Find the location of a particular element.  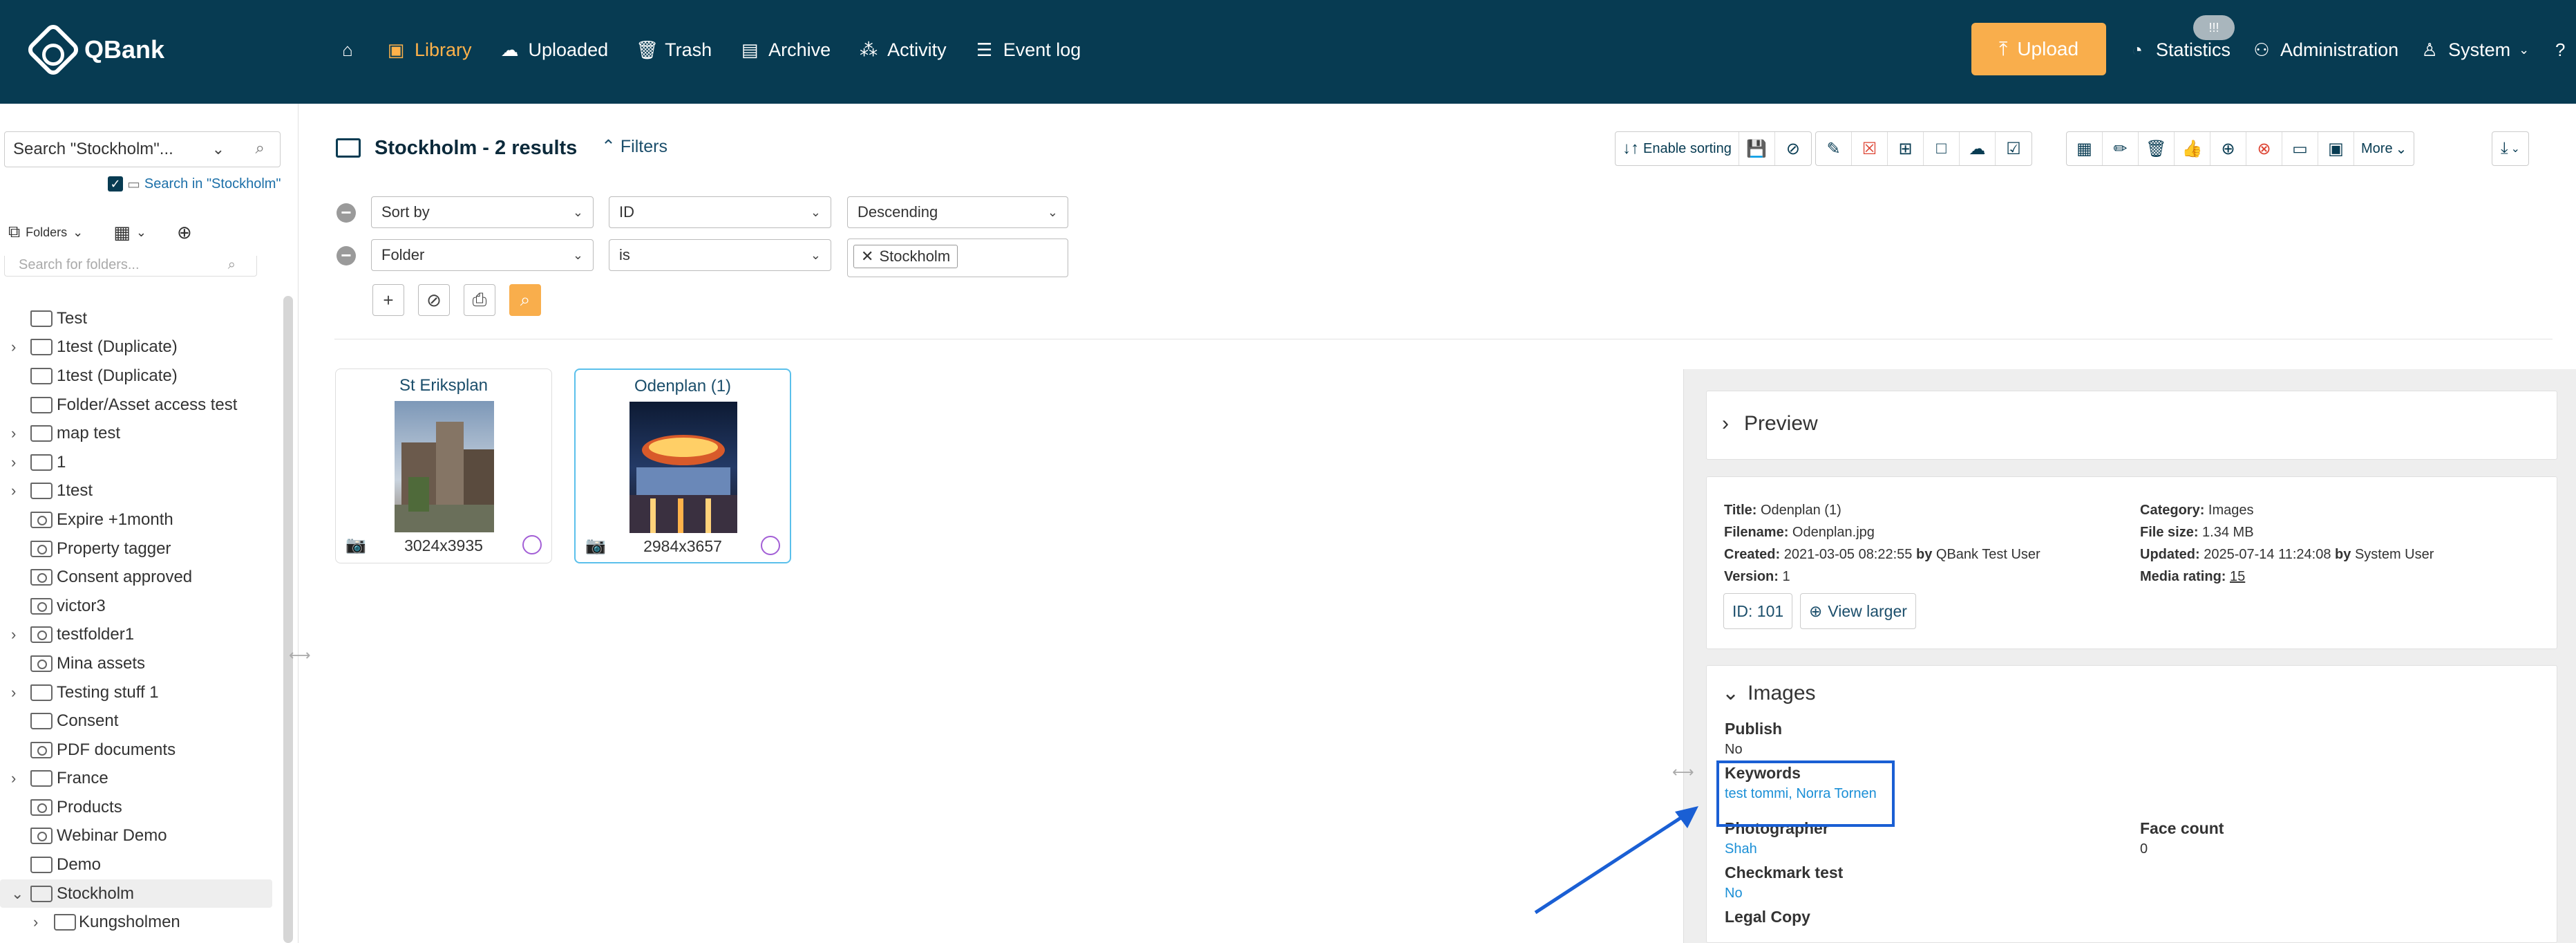

folder-search-input: Search for folders... ⌕ is located at coordinates (130, 266).